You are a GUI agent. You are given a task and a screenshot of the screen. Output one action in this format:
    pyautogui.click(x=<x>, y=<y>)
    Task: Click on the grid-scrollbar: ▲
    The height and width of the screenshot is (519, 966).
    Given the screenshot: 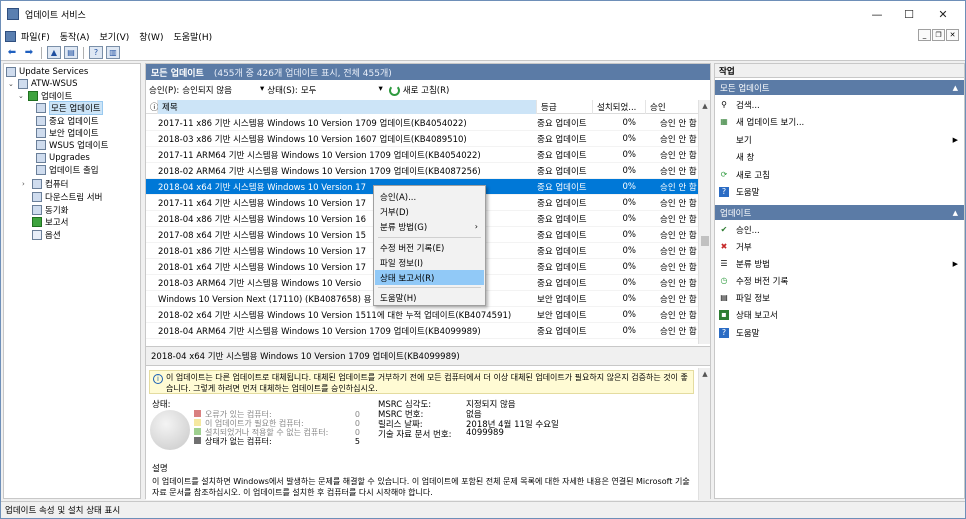 What is the action you would take?
    pyautogui.click(x=704, y=222)
    